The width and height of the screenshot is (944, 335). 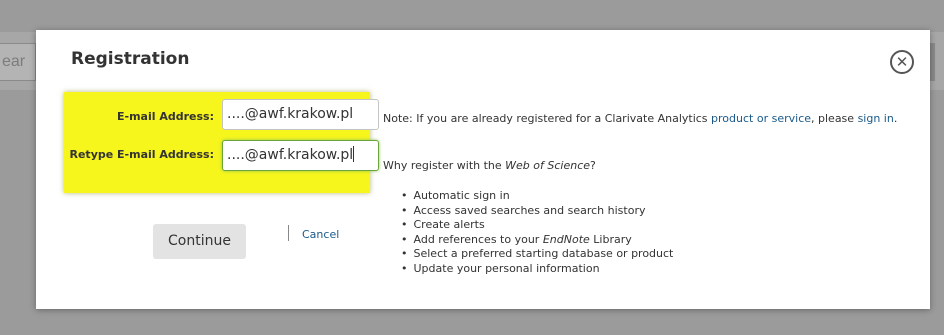 What do you see at coordinates (834, 118) in the screenshot?
I see `note-middle: , please` at bounding box center [834, 118].